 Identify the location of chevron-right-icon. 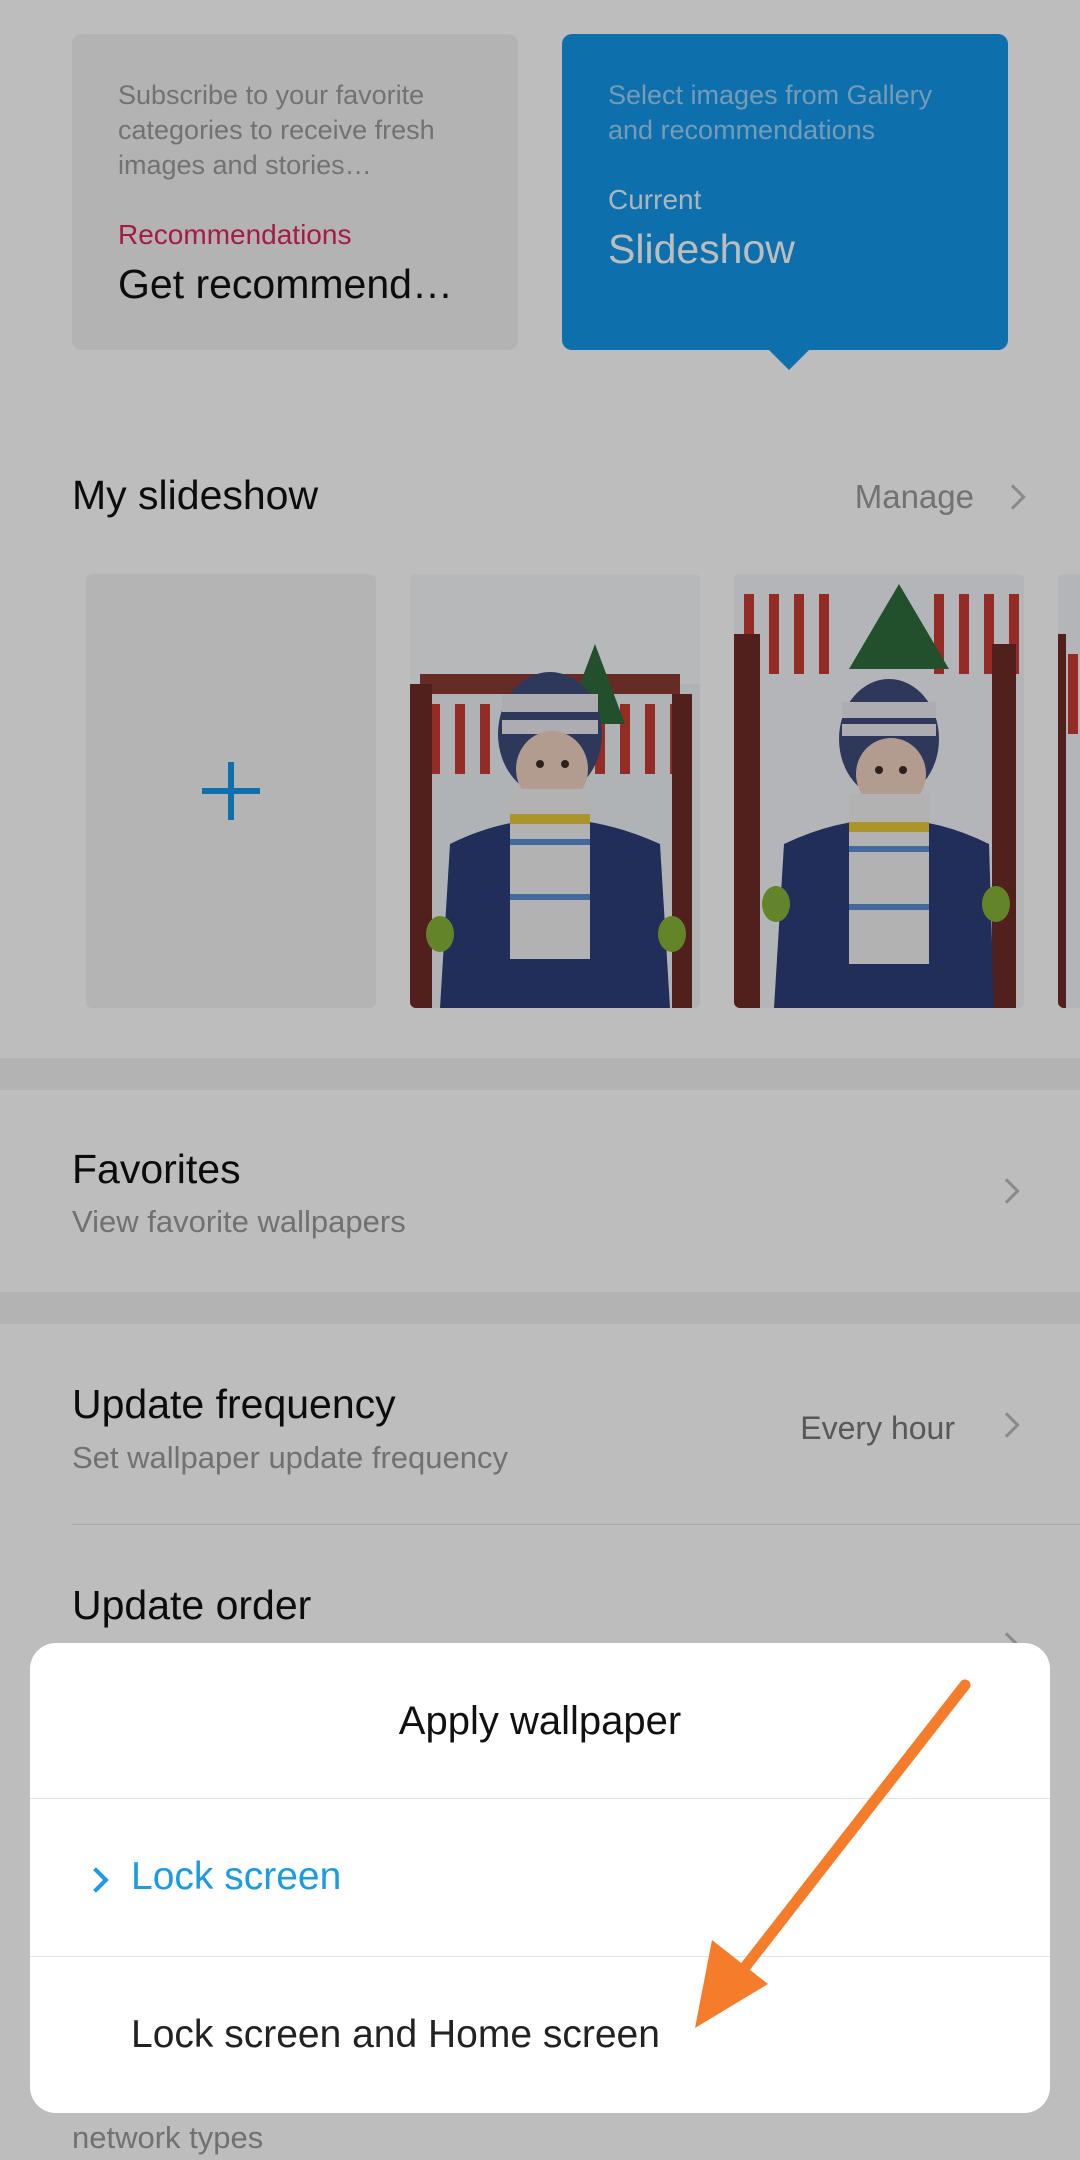
(96, 1880).